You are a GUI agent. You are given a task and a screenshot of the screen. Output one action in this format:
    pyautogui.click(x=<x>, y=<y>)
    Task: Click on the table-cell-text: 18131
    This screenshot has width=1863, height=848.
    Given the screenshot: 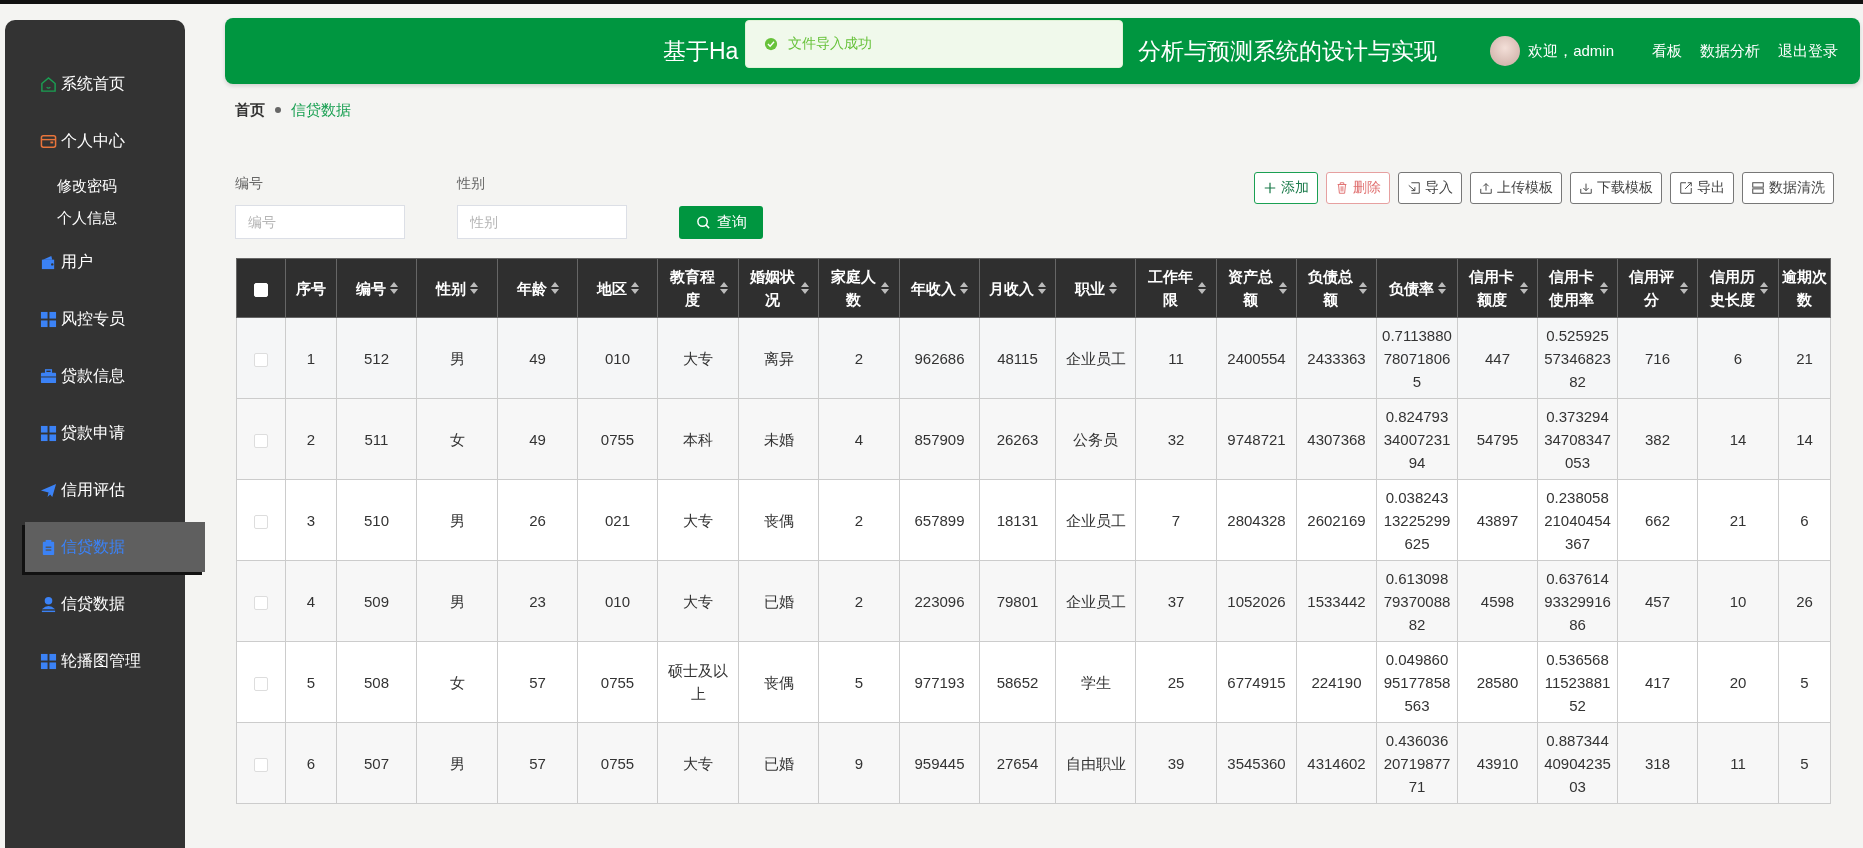 What is the action you would take?
    pyautogui.click(x=1017, y=520)
    